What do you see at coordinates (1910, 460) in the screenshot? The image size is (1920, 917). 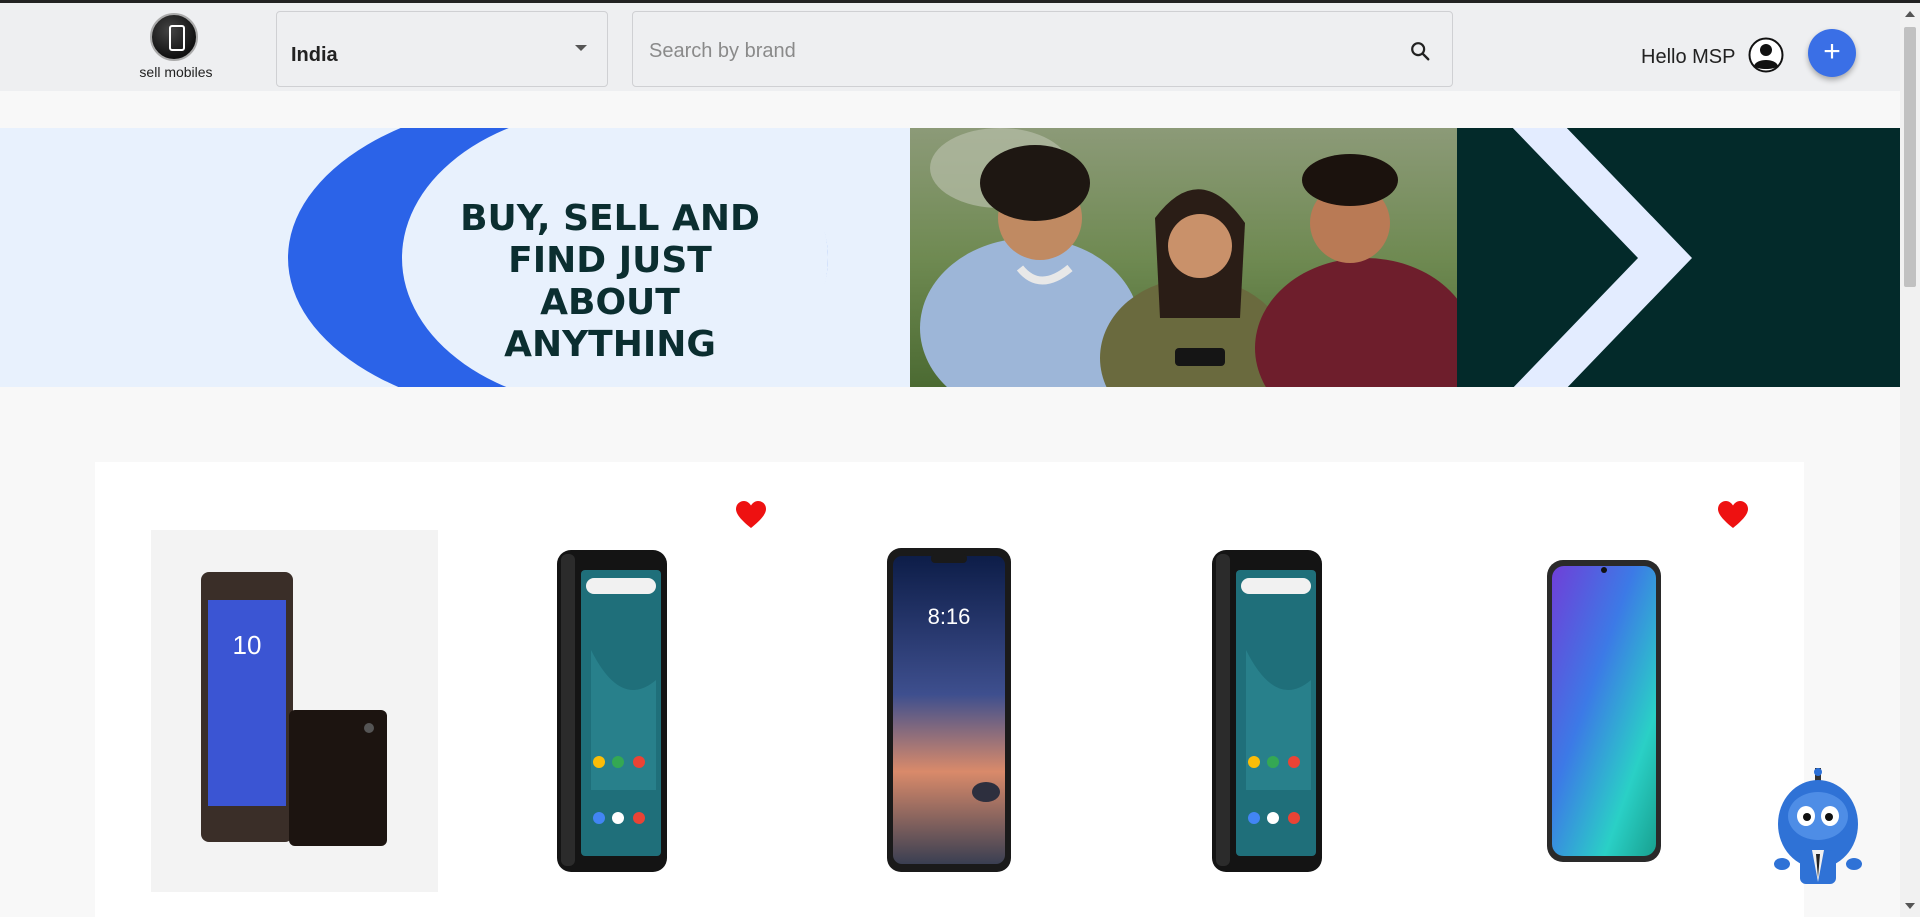 I see `page-scrollbar` at bounding box center [1910, 460].